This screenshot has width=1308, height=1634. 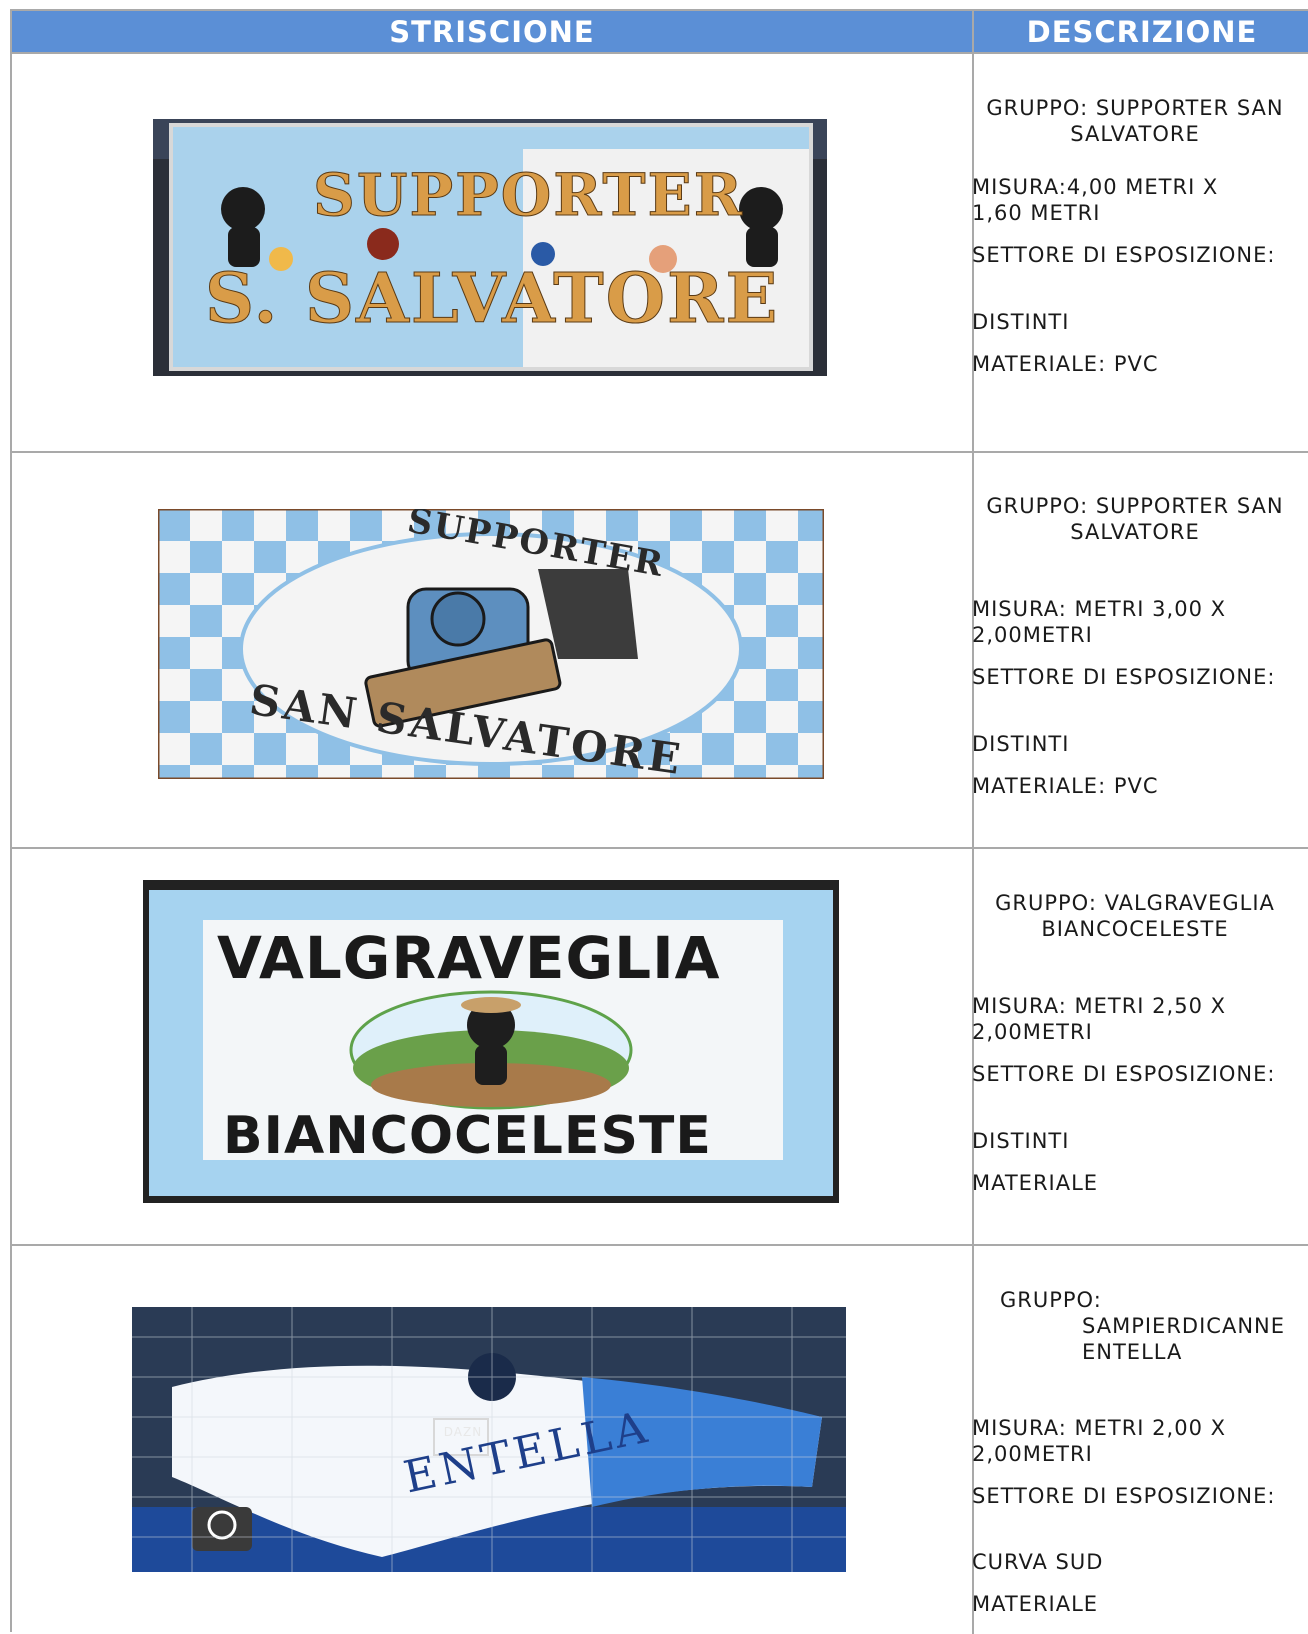 What do you see at coordinates (463, 1432) in the screenshot?
I see `dazn-watermark: DAZN` at bounding box center [463, 1432].